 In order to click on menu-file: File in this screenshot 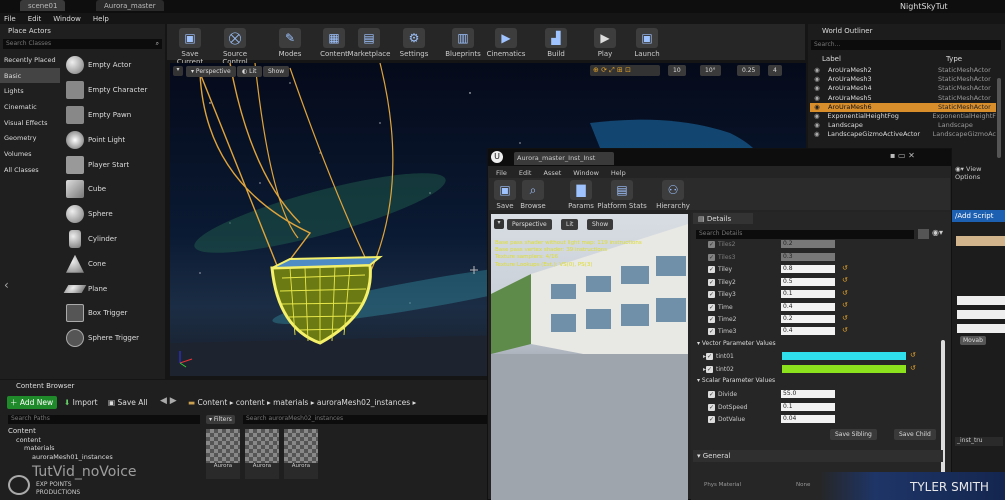, I will do `click(10, 19)`.